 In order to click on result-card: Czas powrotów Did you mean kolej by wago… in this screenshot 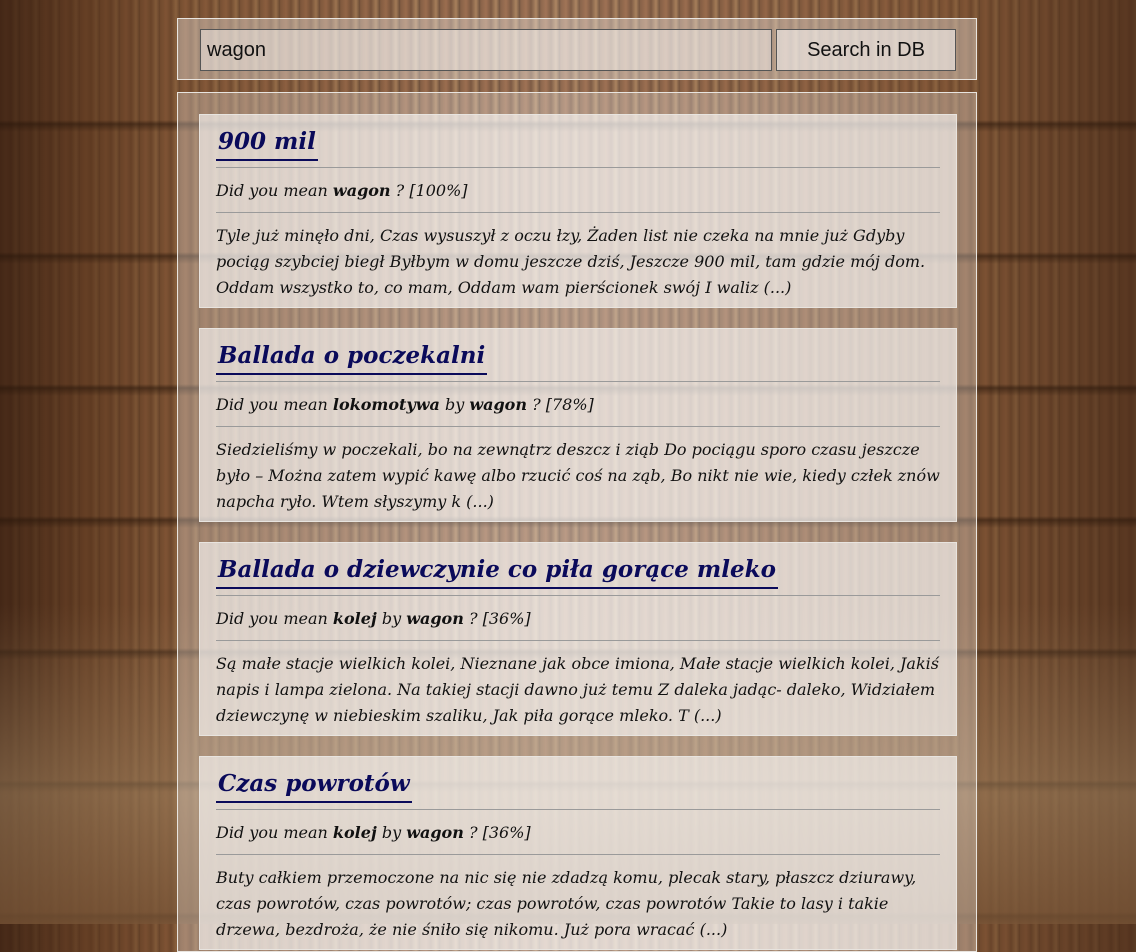, I will do `click(578, 853)`.